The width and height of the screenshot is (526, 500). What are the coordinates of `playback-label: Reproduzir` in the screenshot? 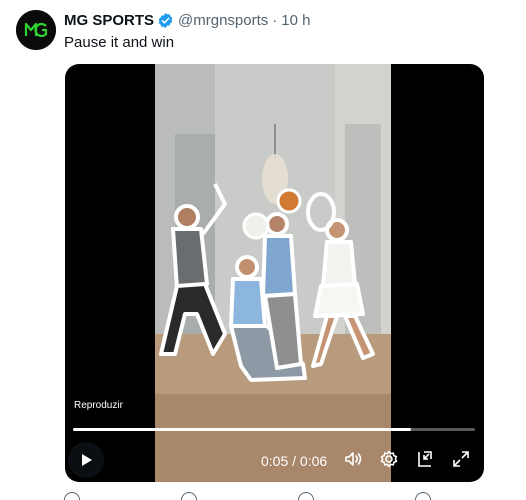 It's located at (98, 405).